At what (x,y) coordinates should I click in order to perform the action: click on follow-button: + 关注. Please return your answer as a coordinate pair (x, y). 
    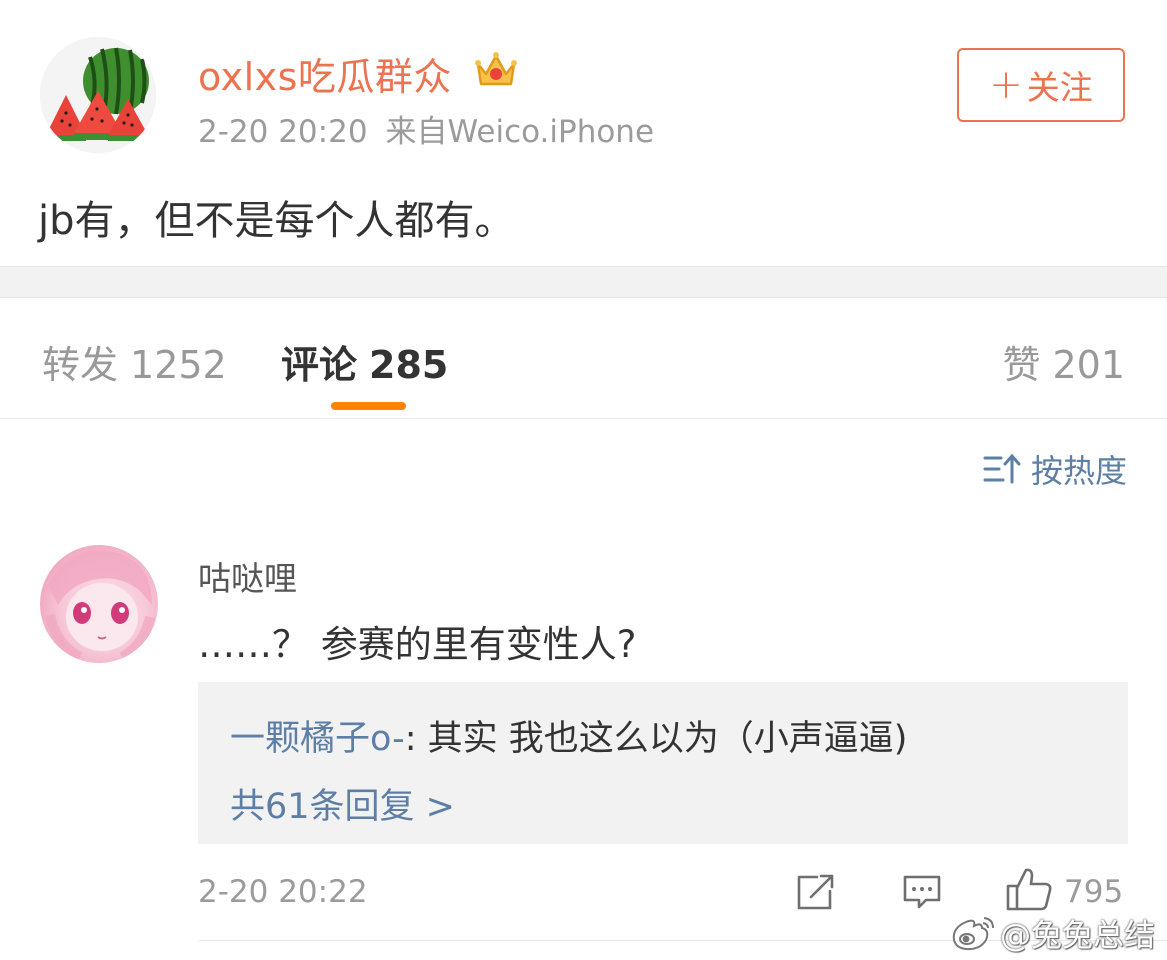
    Looking at the image, I should click on (1041, 85).